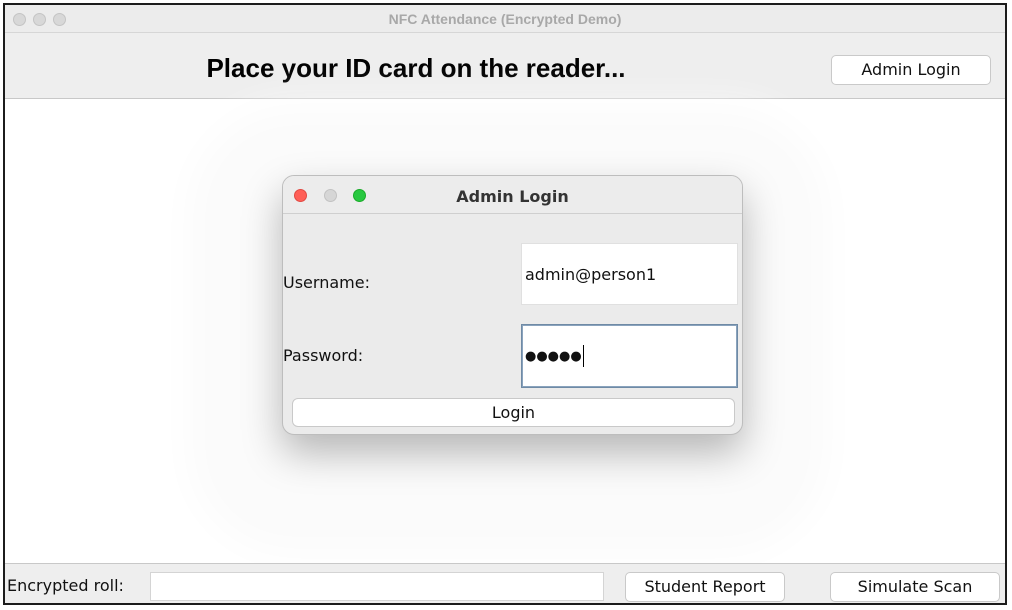 This screenshot has height=610, width=1012. I want to click on student-report-button: Student Report, so click(705, 587).